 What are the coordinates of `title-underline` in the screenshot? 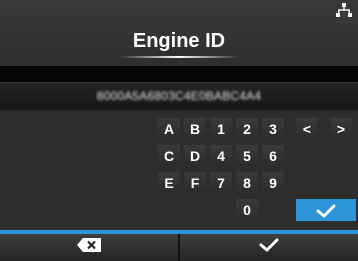 It's located at (179, 57).